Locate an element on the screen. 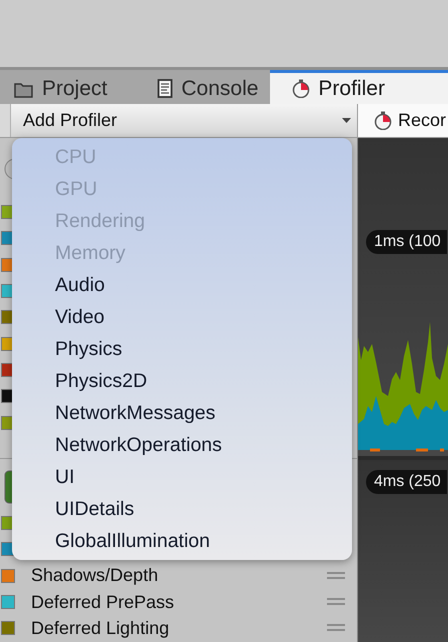  scale-label: 4ms (250 is located at coordinates (406, 482).